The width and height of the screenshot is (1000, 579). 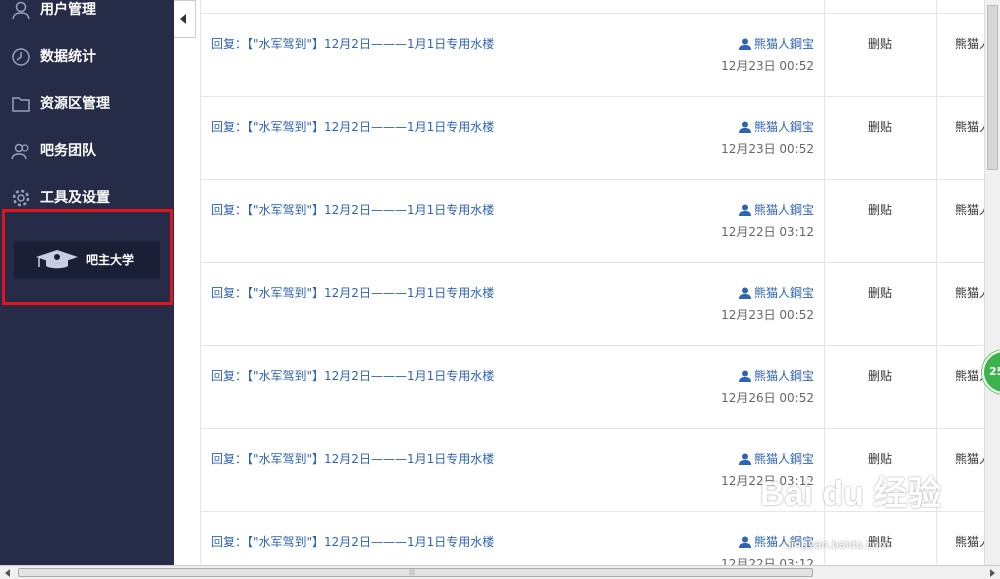 What do you see at coordinates (21, 57) in the screenshot?
I see `clock-icon` at bounding box center [21, 57].